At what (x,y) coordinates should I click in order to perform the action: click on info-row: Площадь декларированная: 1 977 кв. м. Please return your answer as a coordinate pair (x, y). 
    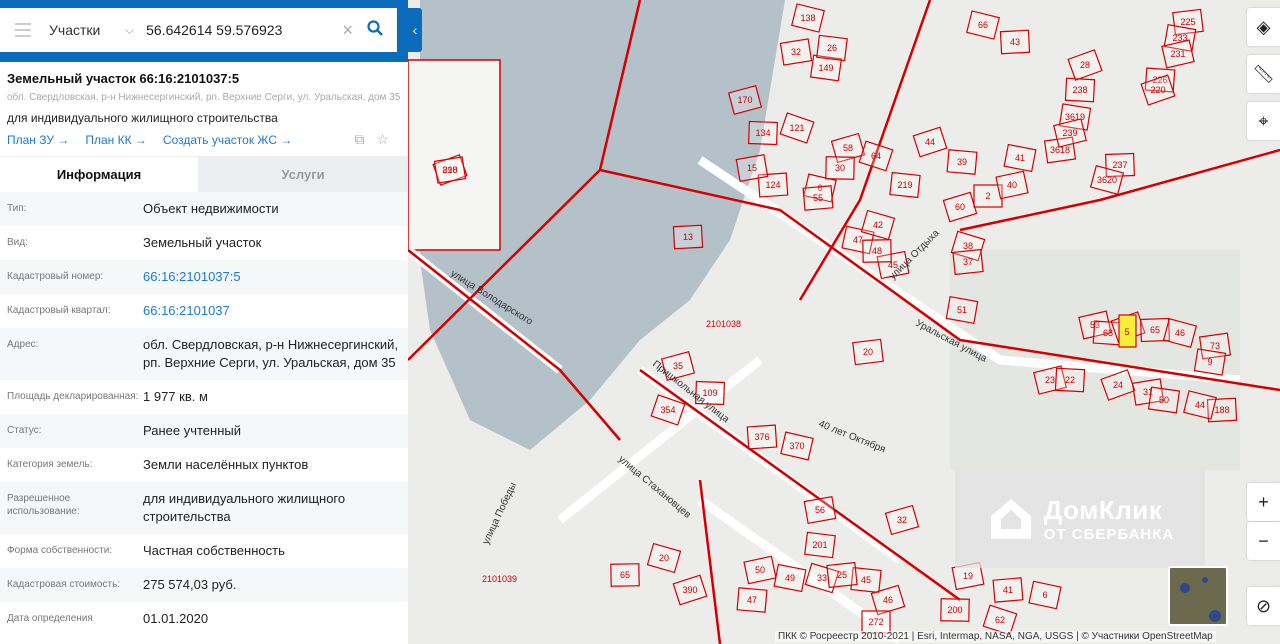
    Looking at the image, I should click on (204, 397).